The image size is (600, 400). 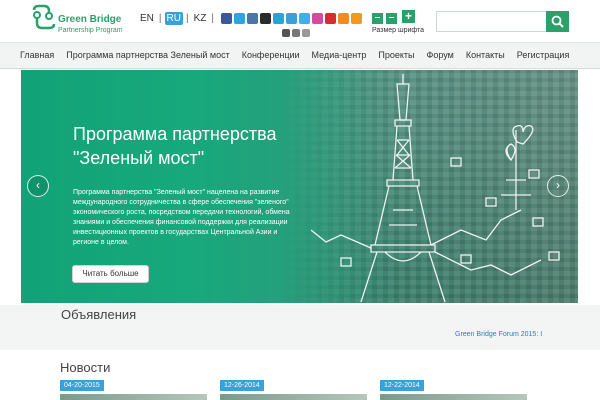 I want to click on lang-en: EN, so click(x=147, y=18).